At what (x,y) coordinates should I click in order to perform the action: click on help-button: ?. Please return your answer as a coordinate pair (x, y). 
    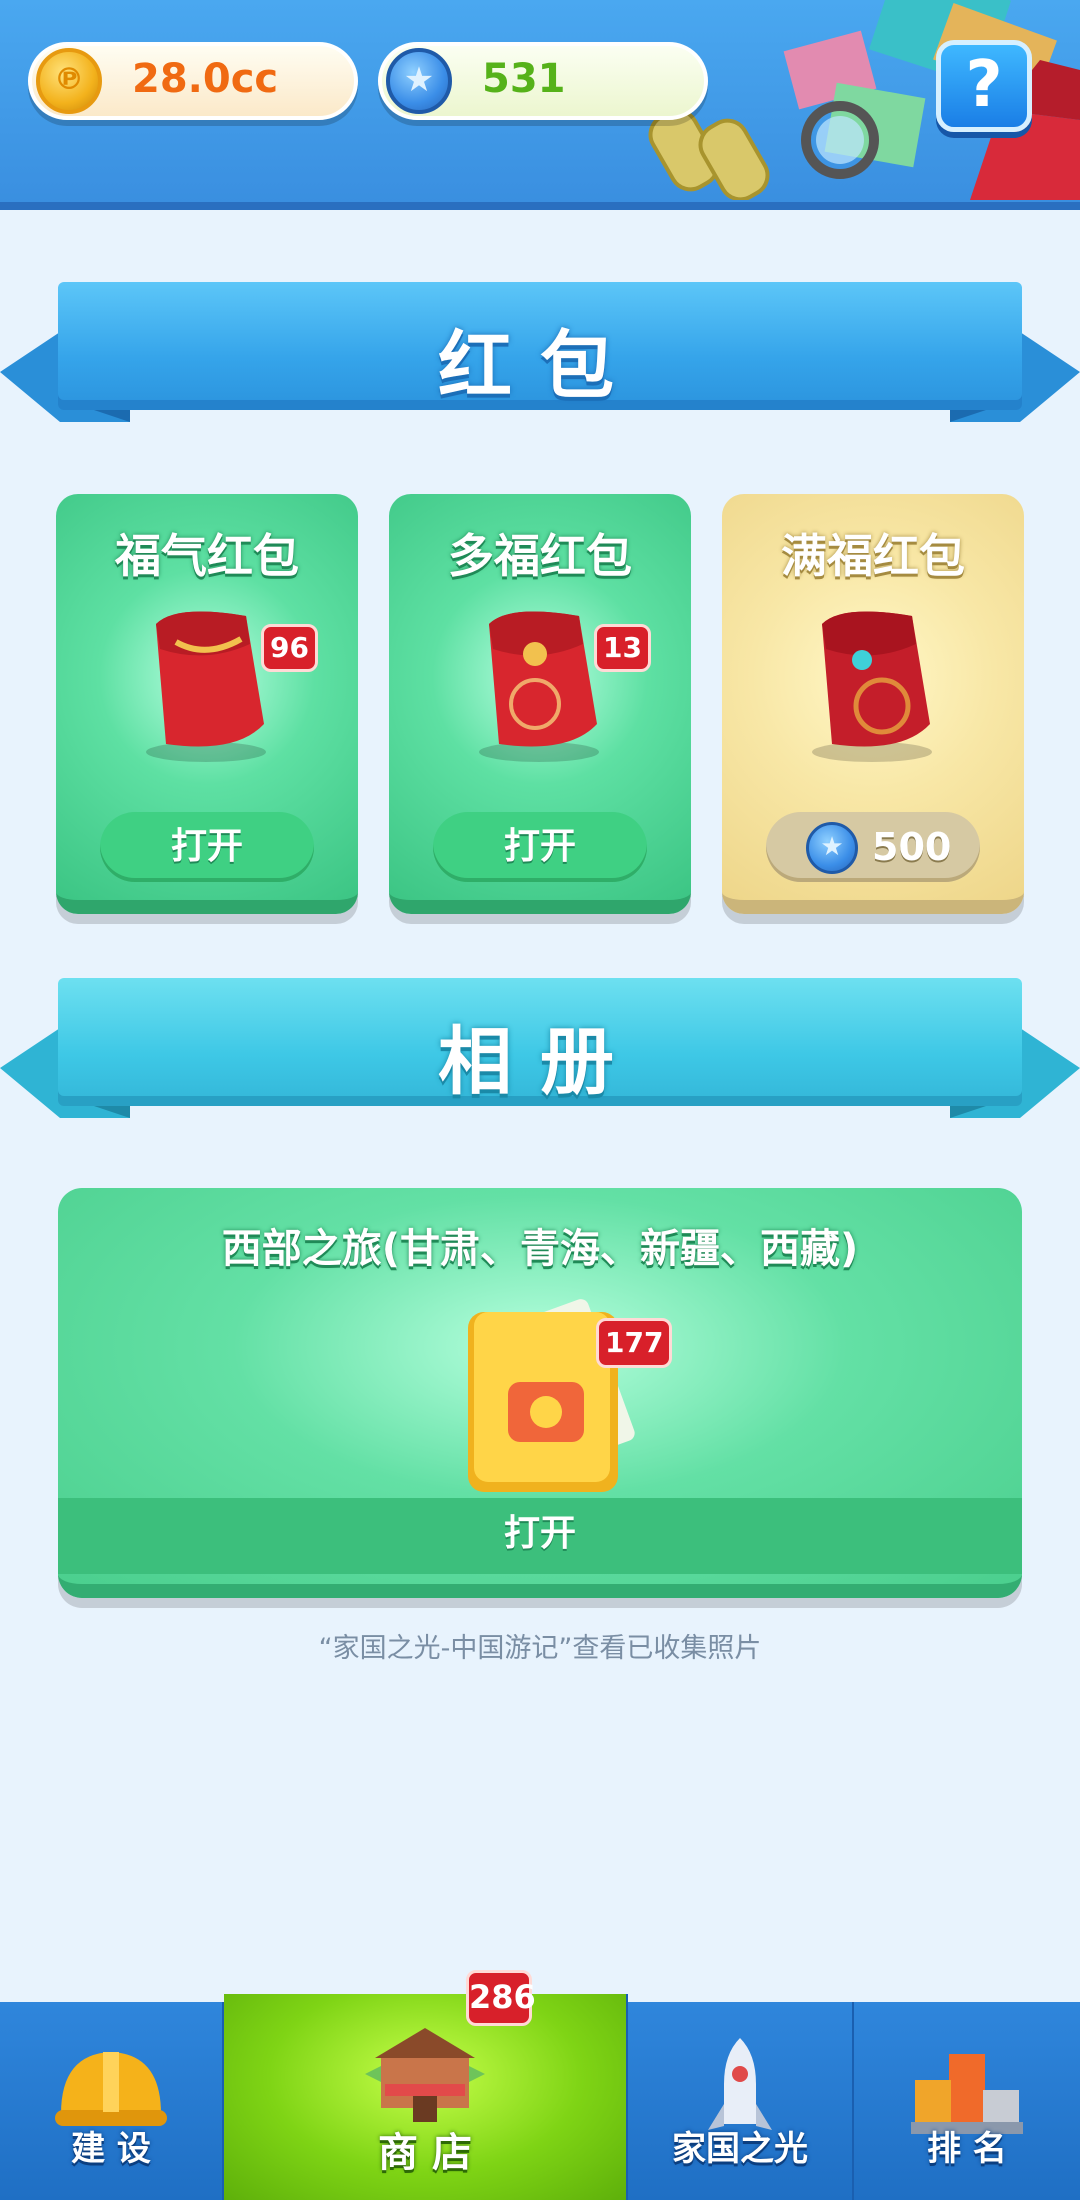
    Looking at the image, I should click on (984, 86).